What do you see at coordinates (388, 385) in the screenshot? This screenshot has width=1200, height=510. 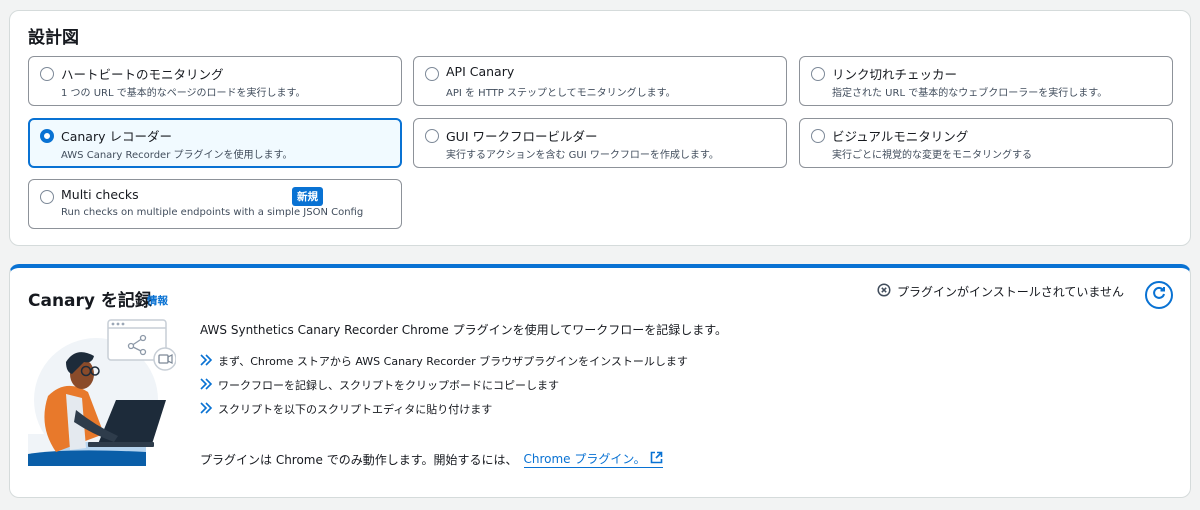 I see `step-text: ワークフローを記録し、スクリプトをクリップボードにコピーします` at bounding box center [388, 385].